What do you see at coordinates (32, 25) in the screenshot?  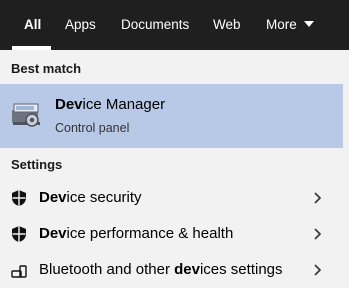 I see `tab-all: All` at bounding box center [32, 25].